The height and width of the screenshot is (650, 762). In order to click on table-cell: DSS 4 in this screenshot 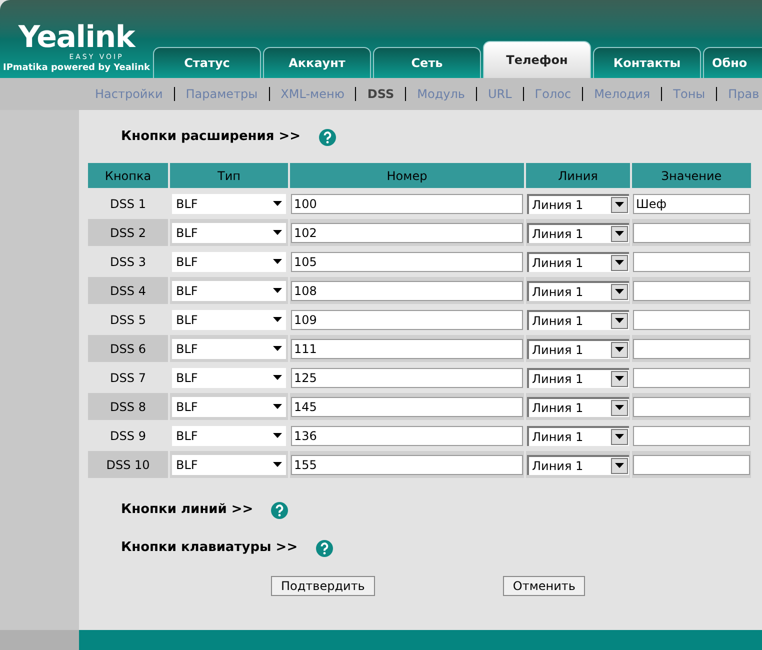, I will do `click(128, 290)`.